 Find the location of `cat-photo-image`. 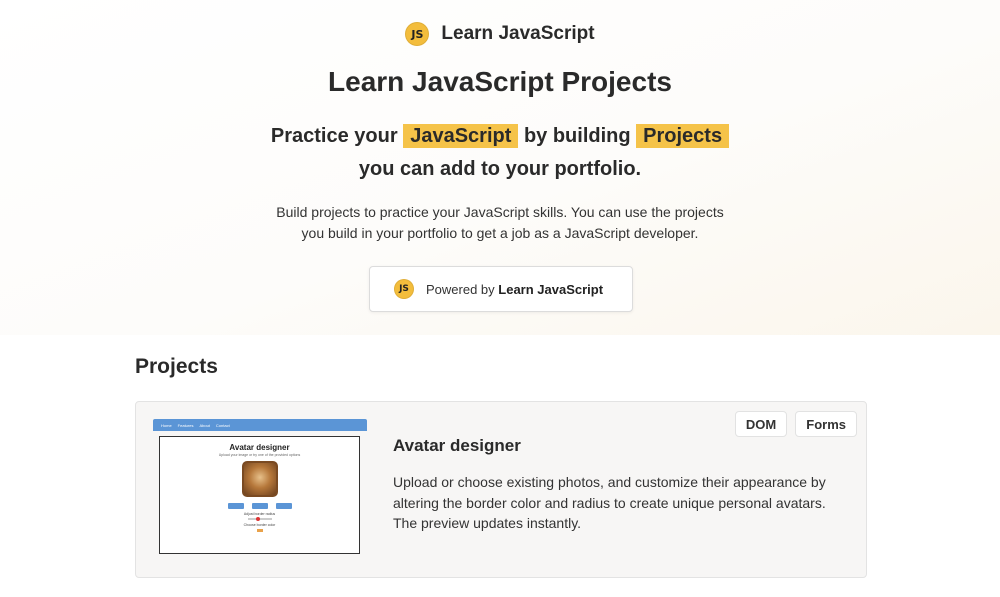

cat-photo-image is located at coordinates (259, 479).